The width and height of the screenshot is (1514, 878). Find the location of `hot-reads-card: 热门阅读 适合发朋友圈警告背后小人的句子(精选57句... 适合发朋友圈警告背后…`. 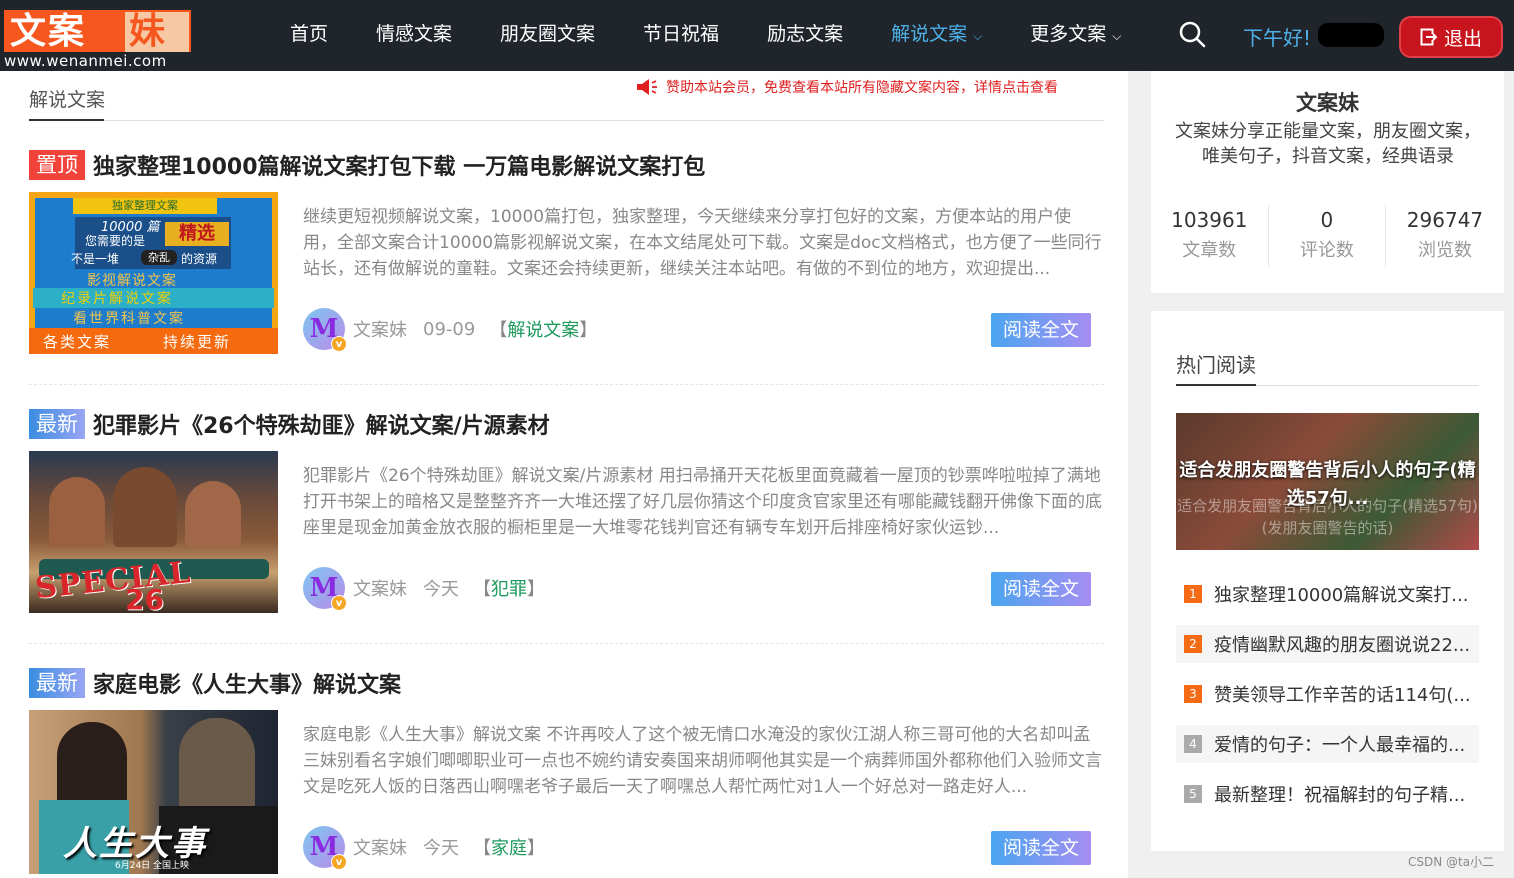

hot-reads-card: 热门阅读 适合发朋友圈警告背后小人的句子(精选57句... 适合发朋友圈警告背后… is located at coordinates (1327, 581).